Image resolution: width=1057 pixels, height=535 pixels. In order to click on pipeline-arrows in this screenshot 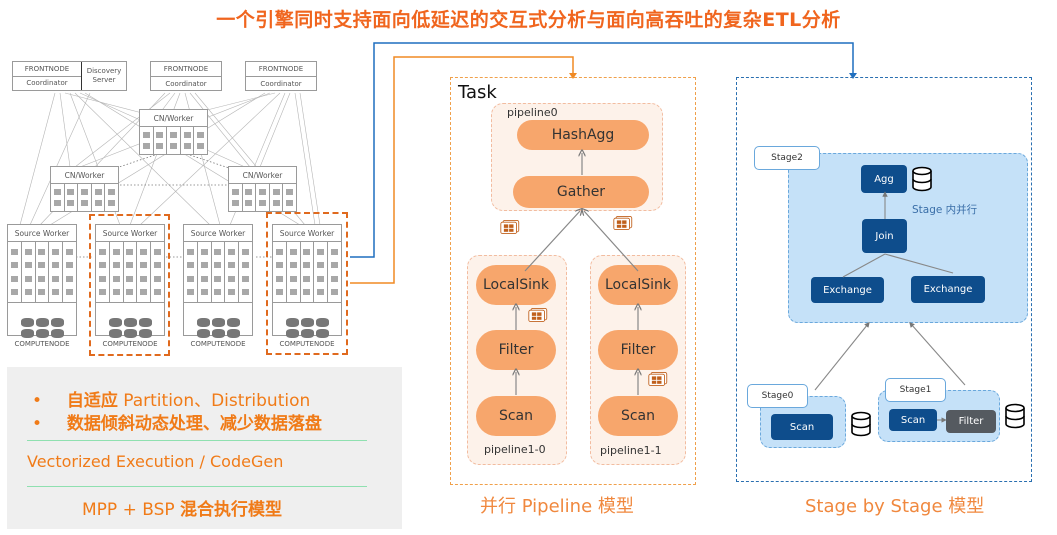, I will do `click(573, 236)`.